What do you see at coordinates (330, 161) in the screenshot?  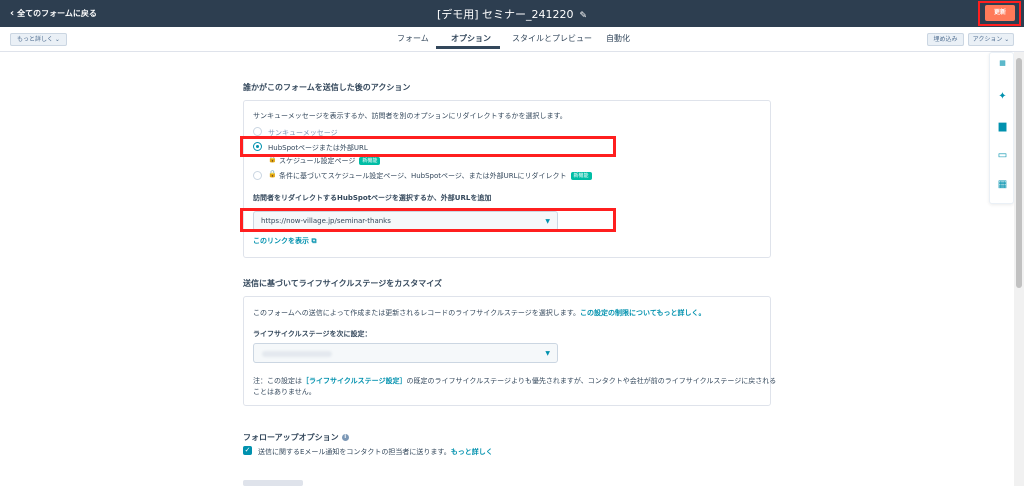 I see `radio-schedule-label: スケジュール設定ページ 新機能` at bounding box center [330, 161].